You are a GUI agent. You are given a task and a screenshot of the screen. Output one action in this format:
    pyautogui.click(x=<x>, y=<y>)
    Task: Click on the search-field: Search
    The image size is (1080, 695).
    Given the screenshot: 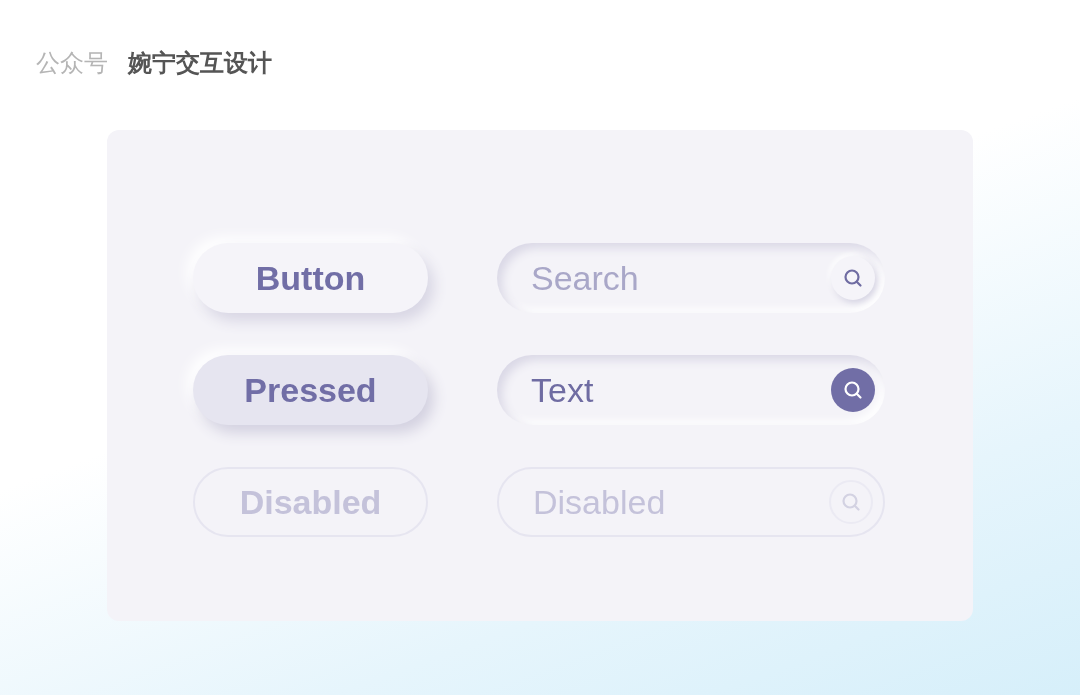 What is the action you would take?
    pyautogui.click(x=691, y=278)
    